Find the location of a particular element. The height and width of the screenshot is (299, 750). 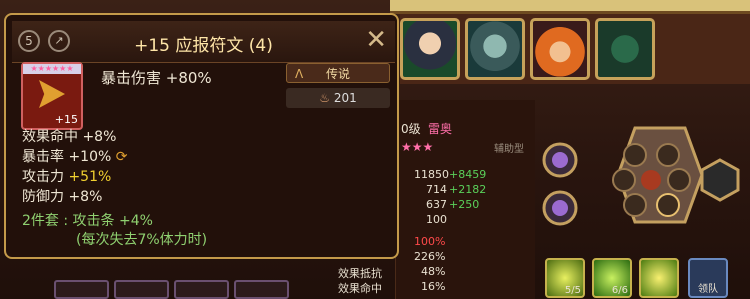

set-note: (每次失去7%体力时) is located at coordinates (142, 240).